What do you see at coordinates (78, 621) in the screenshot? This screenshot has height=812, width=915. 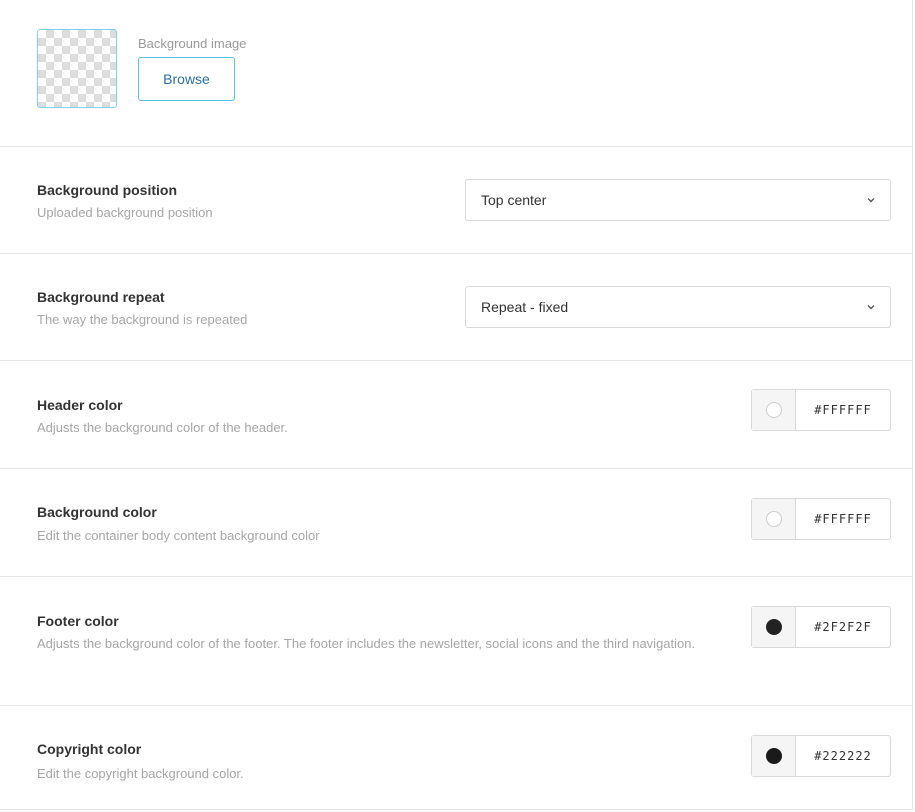 I see `setting-title: Footer color` at bounding box center [78, 621].